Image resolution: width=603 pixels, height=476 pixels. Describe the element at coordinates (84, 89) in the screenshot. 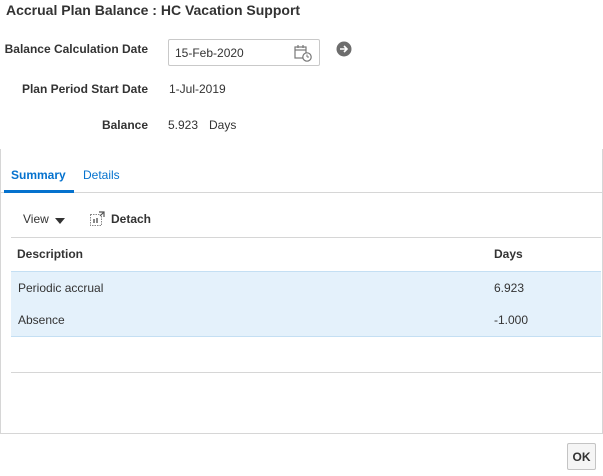

I see `plan-period-start-label: Plan Period Start Date` at that location.